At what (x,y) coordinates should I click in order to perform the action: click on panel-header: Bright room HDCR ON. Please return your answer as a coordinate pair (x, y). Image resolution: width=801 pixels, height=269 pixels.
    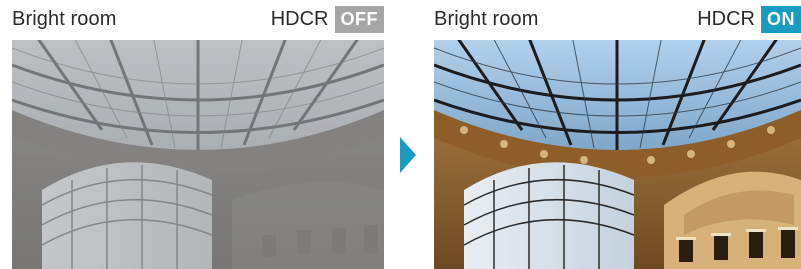
    Looking at the image, I should click on (617, 20).